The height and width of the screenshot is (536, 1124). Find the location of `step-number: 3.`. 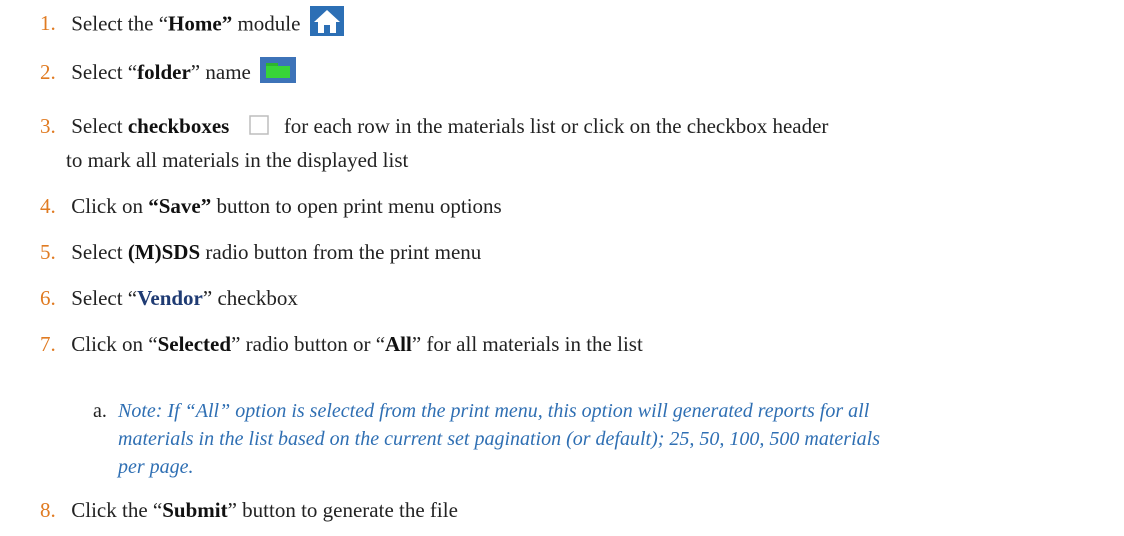

step-number: 3. is located at coordinates (48, 126).